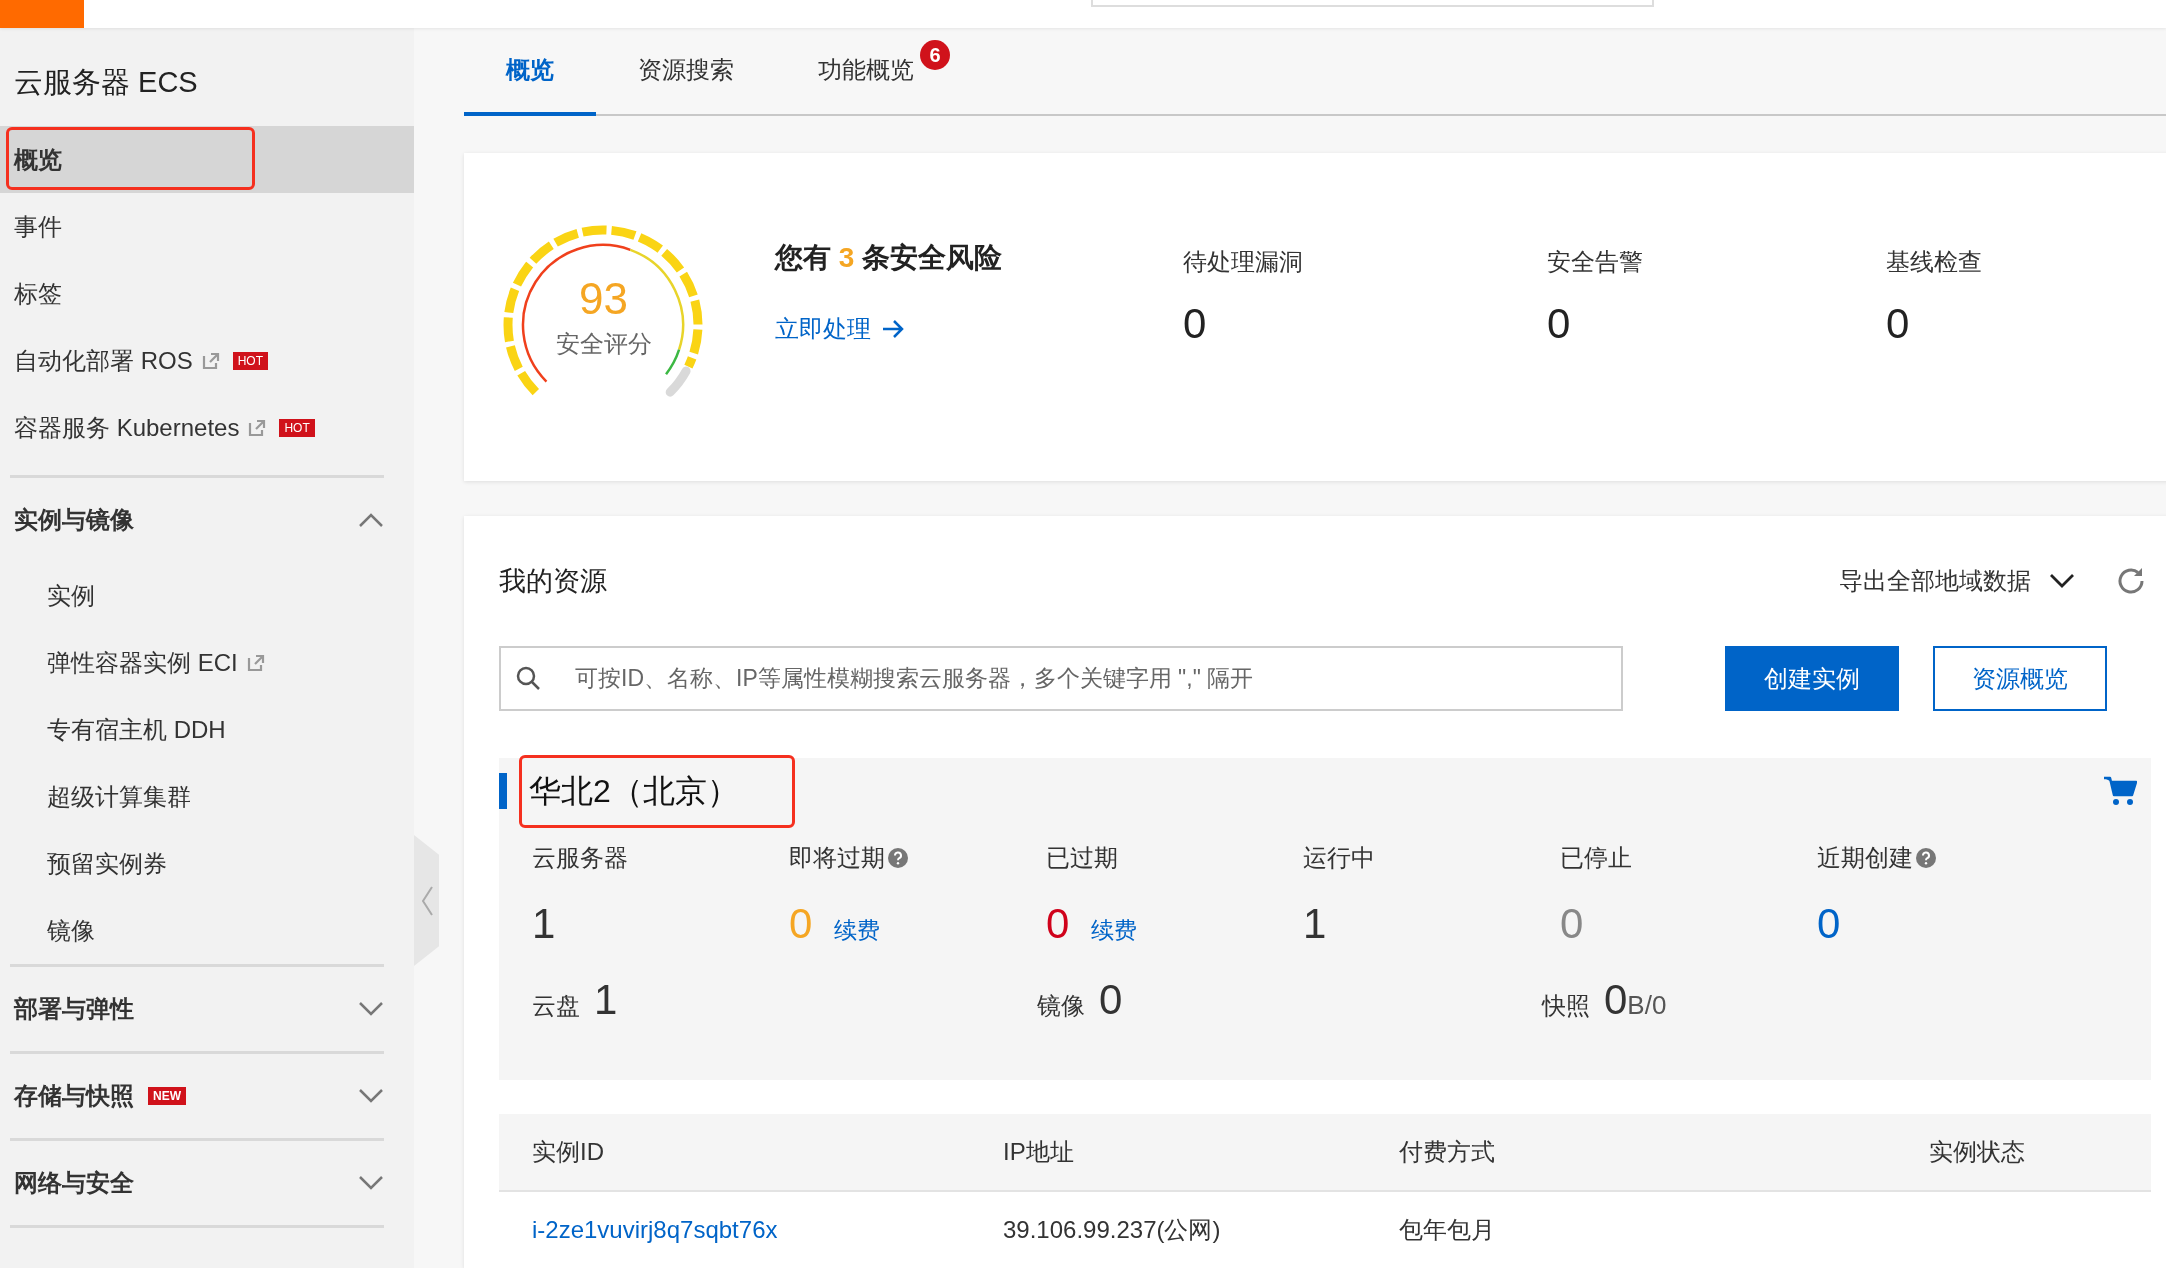  What do you see at coordinates (1566, 1006) in the screenshot?
I see `stat-label: 快照` at bounding box center [1566, 1006].